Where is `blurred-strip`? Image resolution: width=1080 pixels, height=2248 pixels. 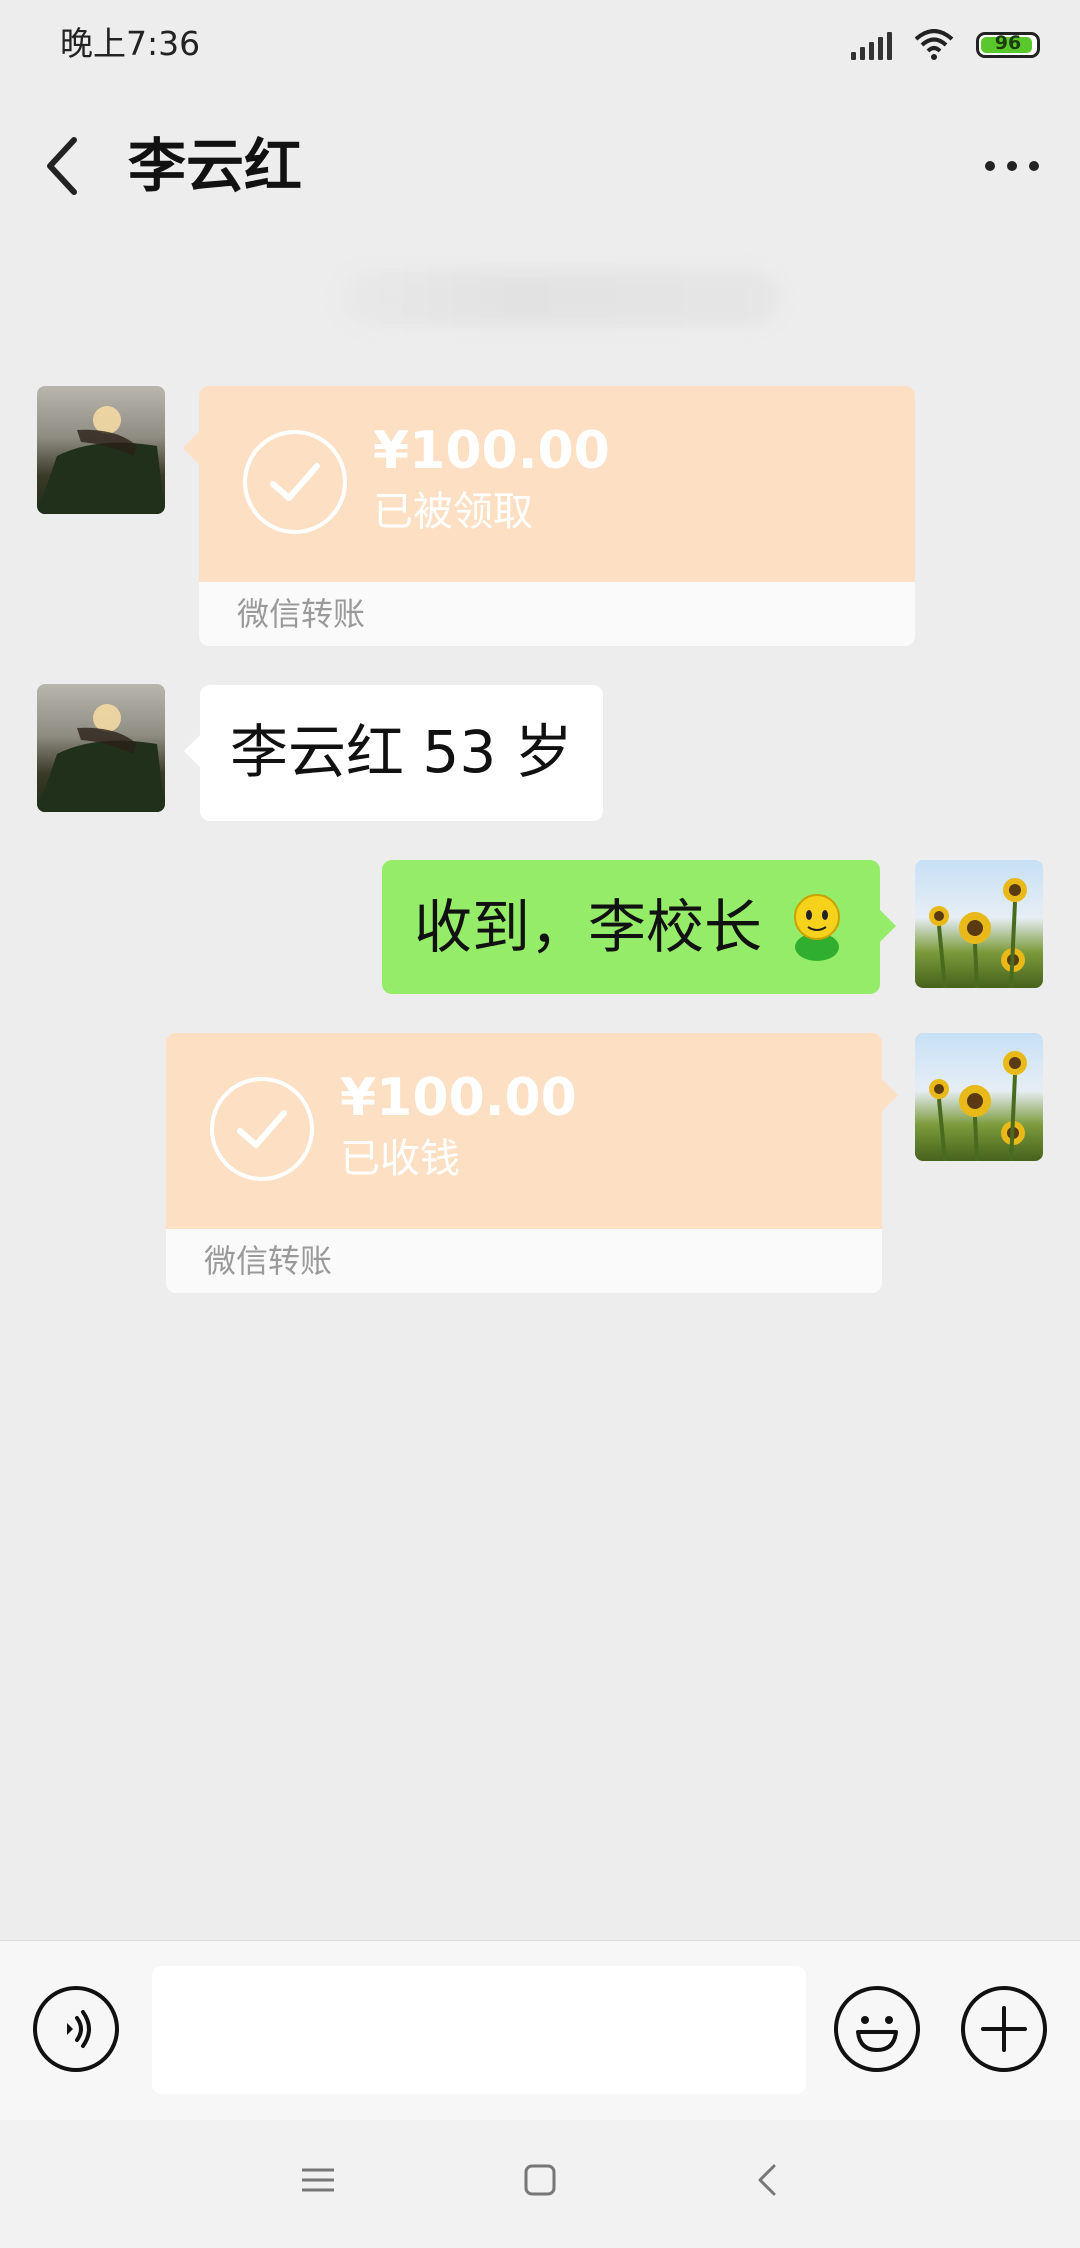
blurred-strip is located at coordinates (560, 298).